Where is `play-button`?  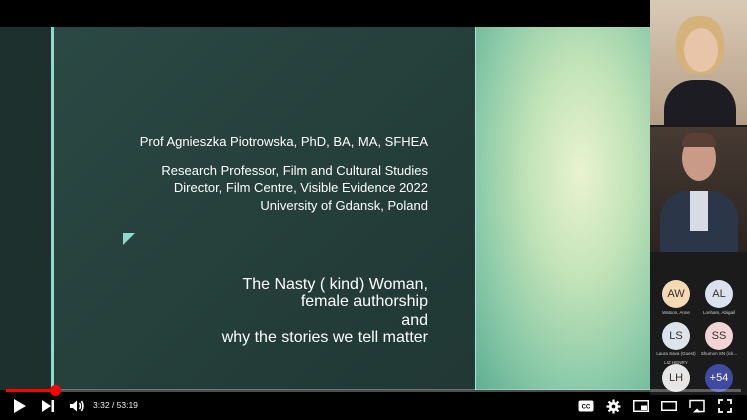
play-button is located at coordinates (20, 406).